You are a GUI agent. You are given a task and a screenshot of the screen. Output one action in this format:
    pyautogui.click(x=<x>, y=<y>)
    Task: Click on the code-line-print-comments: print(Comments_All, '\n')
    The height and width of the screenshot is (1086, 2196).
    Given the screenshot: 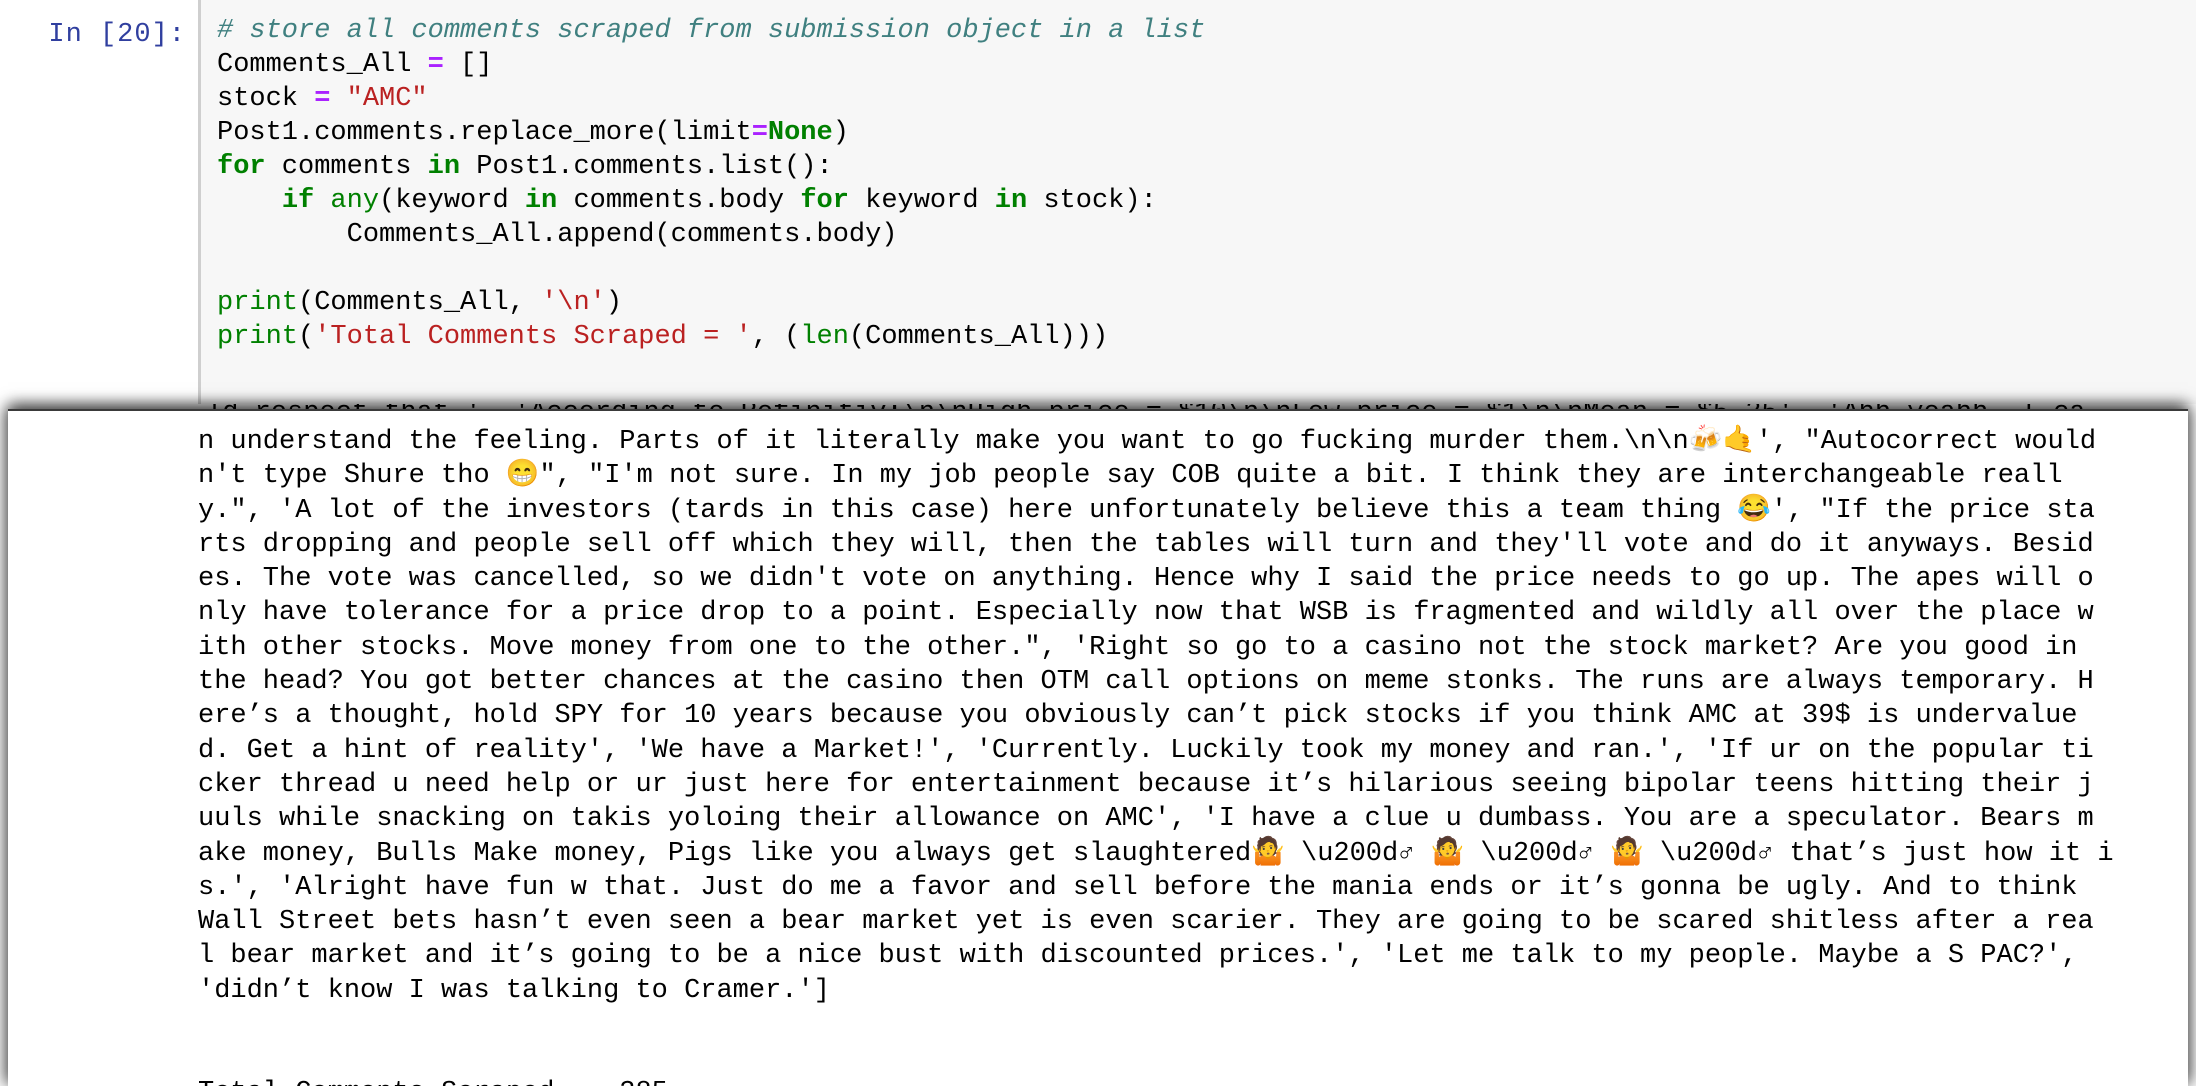 What is the action you would take?
    pyautogui.click(x=420, y=303)
    